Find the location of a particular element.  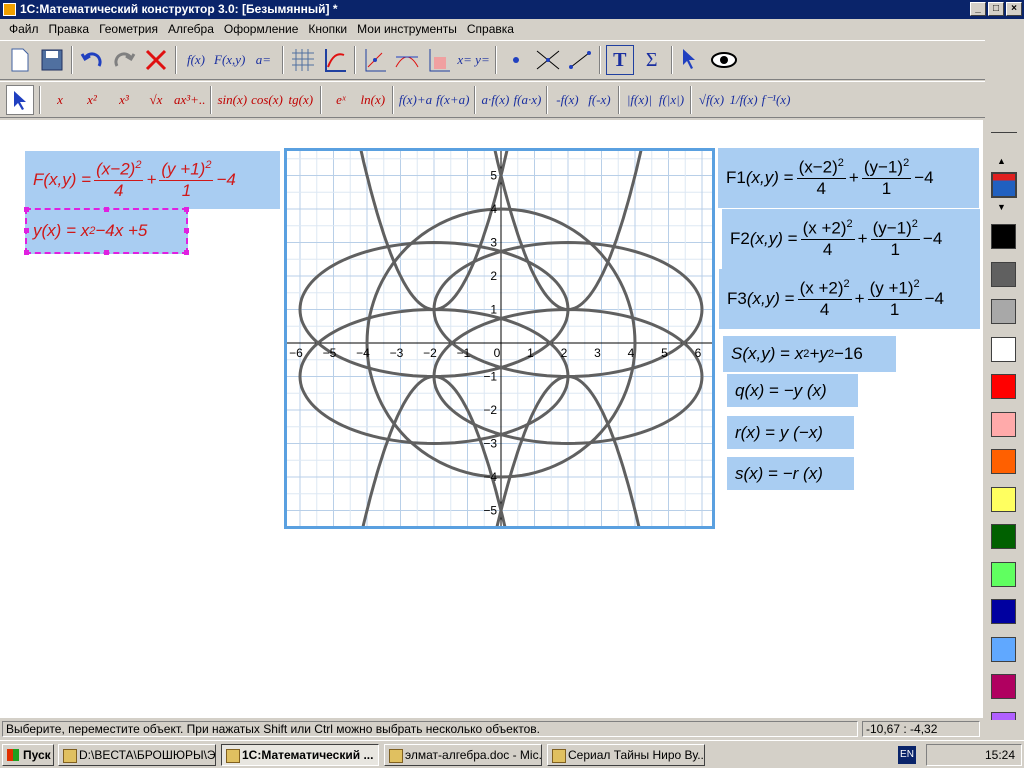

undo-button is located at coordinates (92, 60).